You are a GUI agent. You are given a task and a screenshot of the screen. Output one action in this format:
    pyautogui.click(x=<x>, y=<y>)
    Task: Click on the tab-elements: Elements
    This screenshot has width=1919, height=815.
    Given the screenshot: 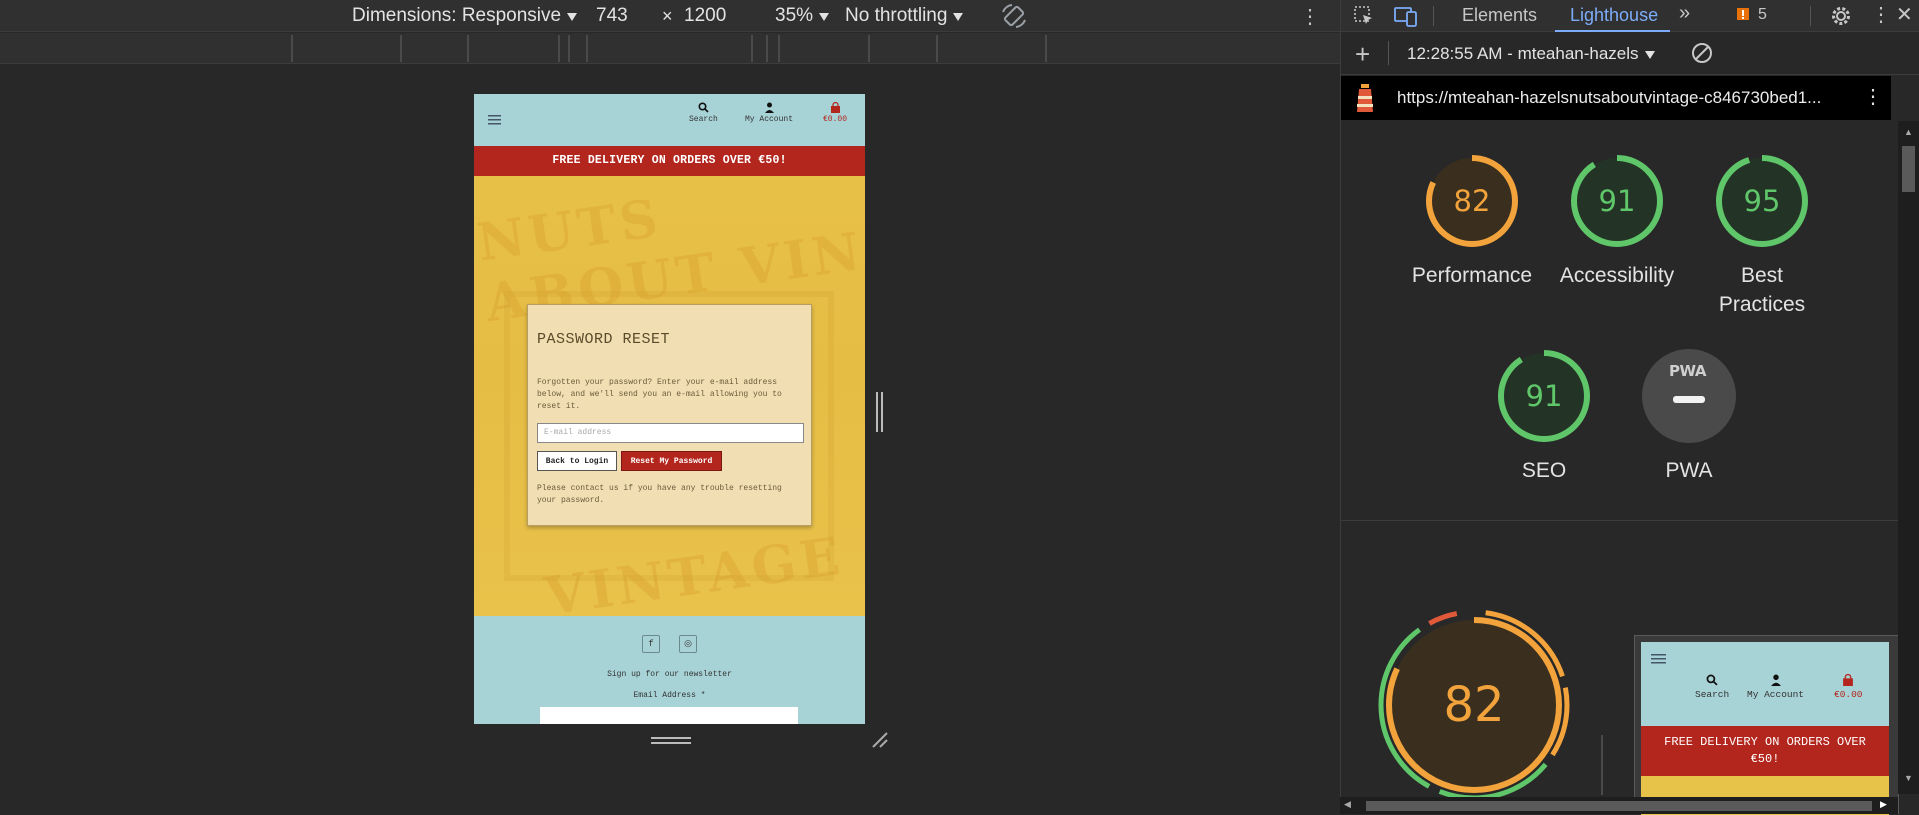 What is the action you would take?
    pyautogui.click(x=1499, y=15)
    